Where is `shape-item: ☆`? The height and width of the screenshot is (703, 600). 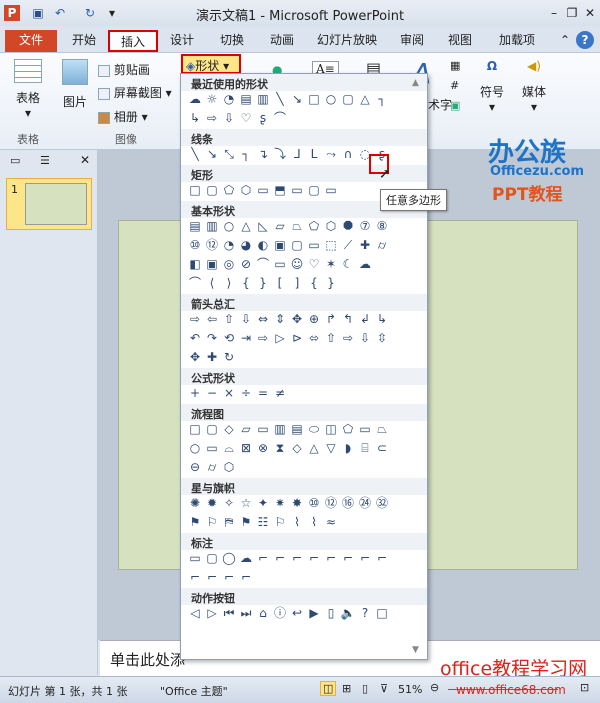 shape-item: ☆ is located at coordinates (246, 503).